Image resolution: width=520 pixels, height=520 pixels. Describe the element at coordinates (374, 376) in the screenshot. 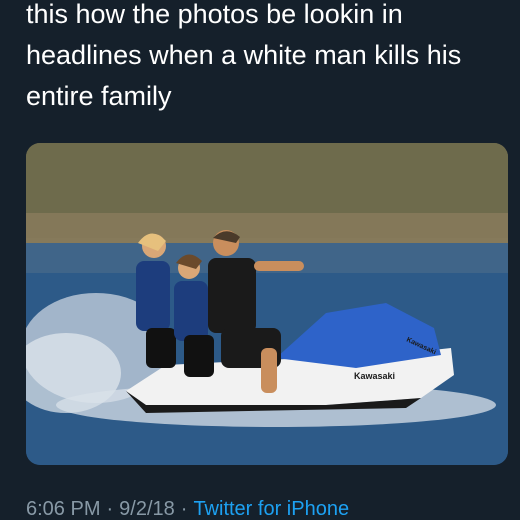

I see `jet-ski-brand-side: Kawasaki` at that location.